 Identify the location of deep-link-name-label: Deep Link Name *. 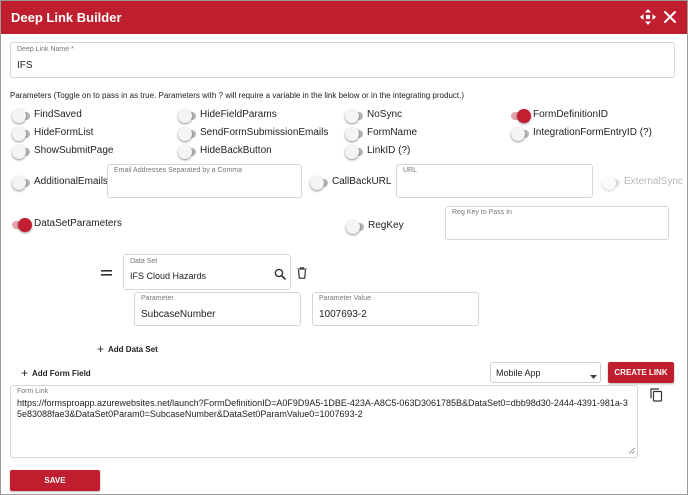
(45, 49).